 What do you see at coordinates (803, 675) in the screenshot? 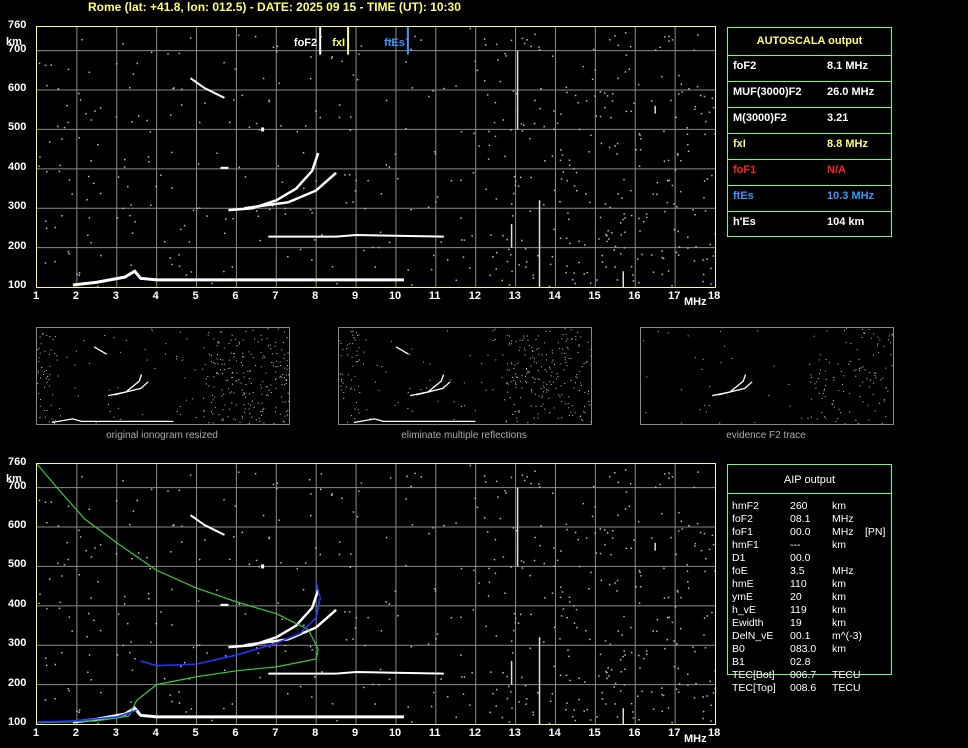
I see `aip-param-value: 006.7` at bounding box center [803, 675].